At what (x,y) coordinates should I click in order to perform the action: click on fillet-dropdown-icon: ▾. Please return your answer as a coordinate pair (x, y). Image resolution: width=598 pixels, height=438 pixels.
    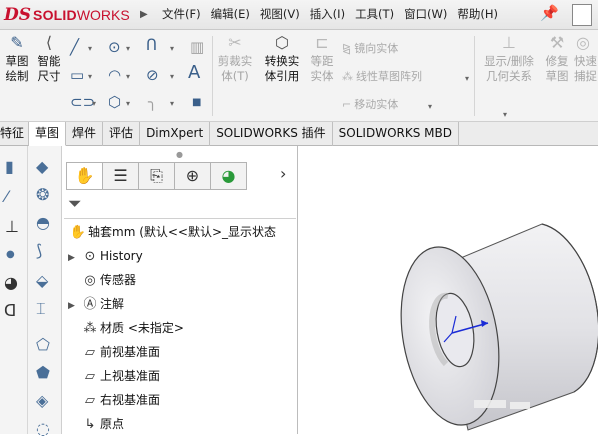
    Looking at the image, I should click on (172, 103).